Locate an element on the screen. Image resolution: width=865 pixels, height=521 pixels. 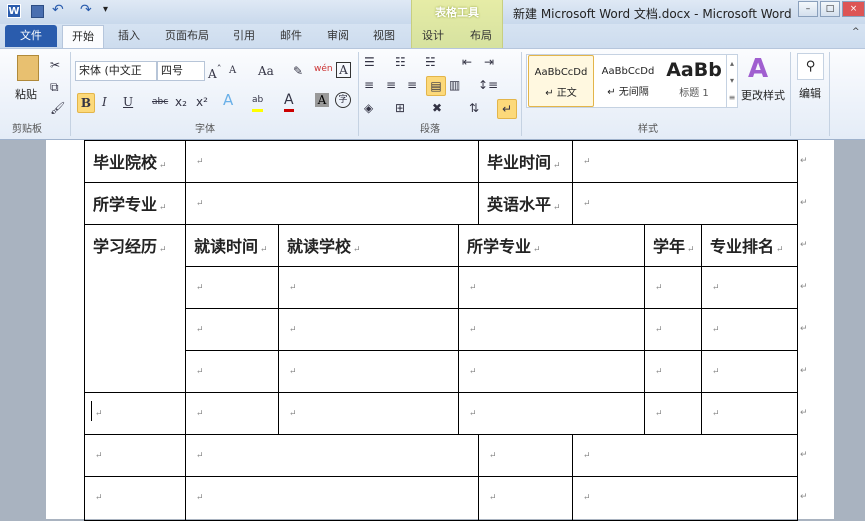
header-cell: 学年 ↵ is located at coordinates (673, 245).